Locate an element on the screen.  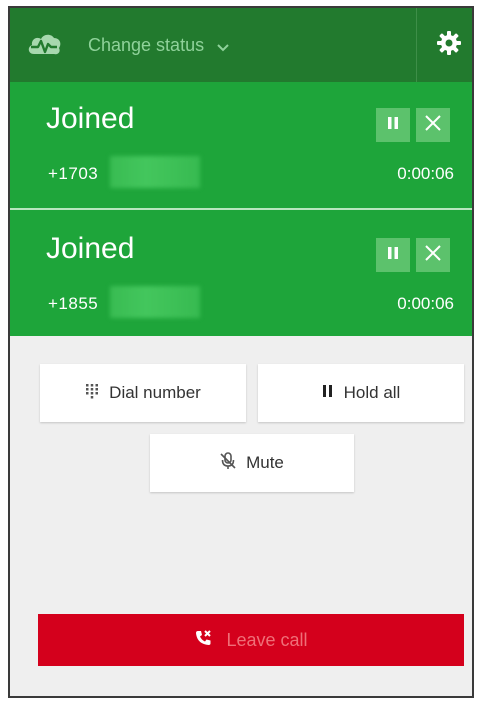
microphone-off-icon is located at coordinates (228, 463).